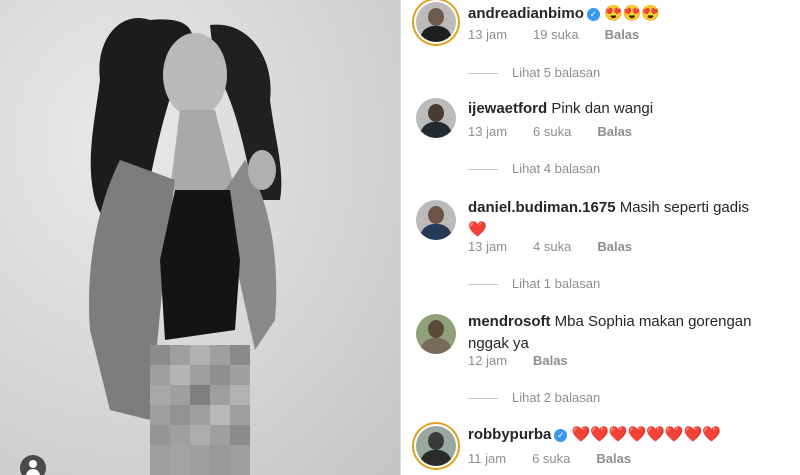 Image resolution: width=800 pixels, height=475 pixels. Describe the element at coordinates (556, 283) in the screenshot. I see `view-replies-label: Lihat 1 balasan` at that location.